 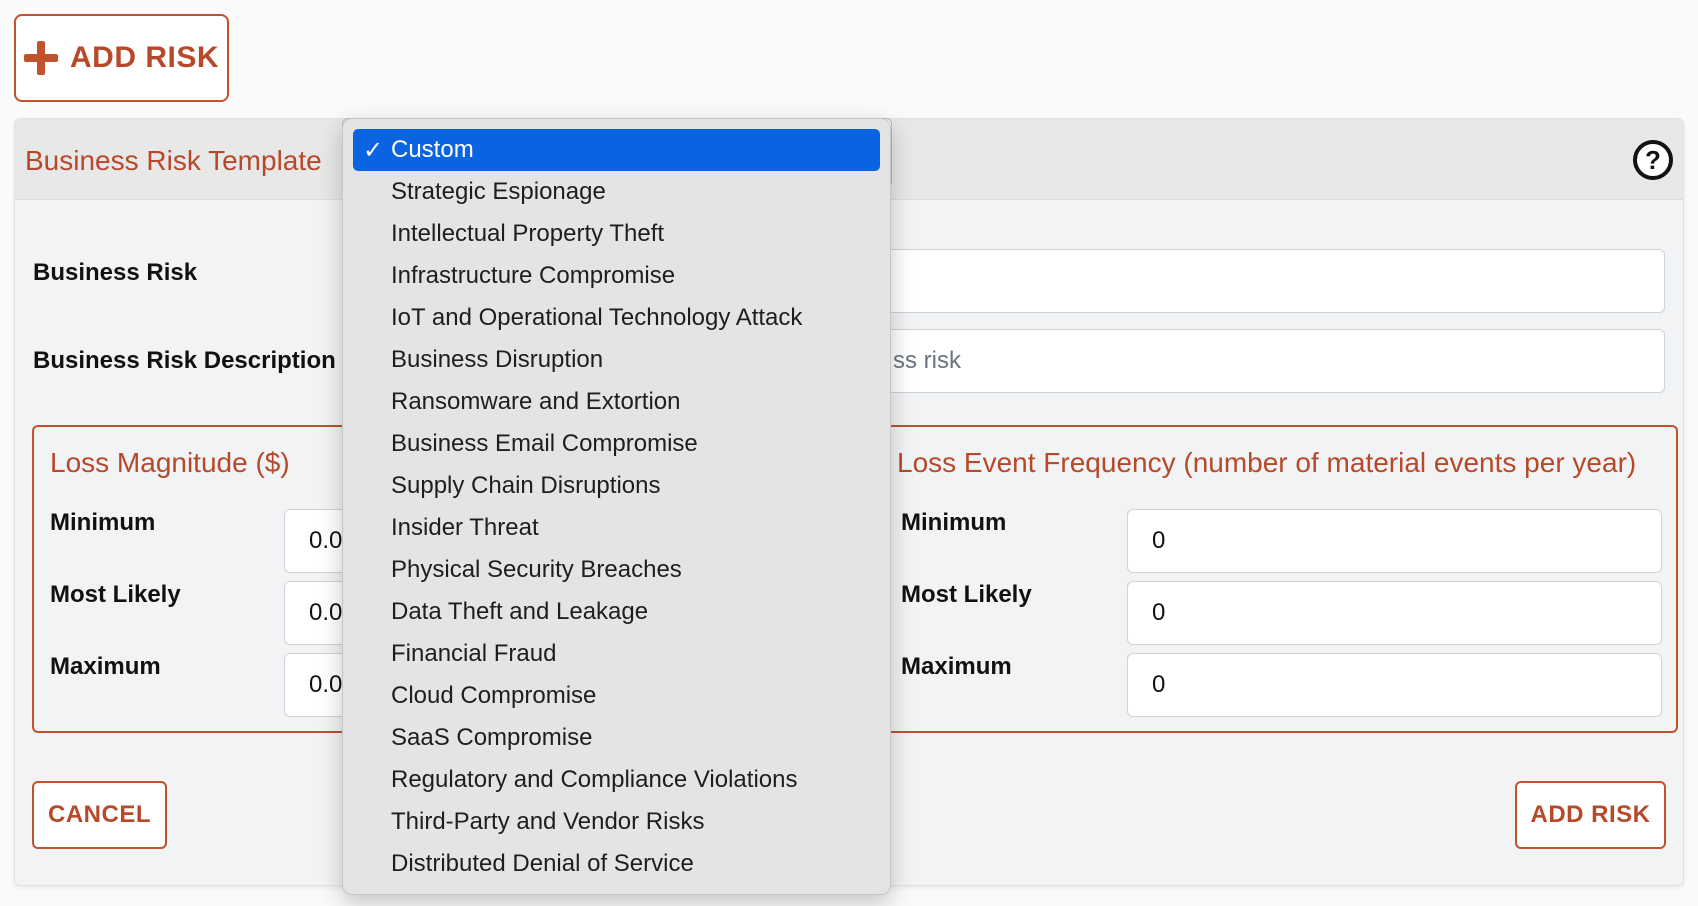 What do you see at coordinates (115, 272) in the screenshot?
I see `business-risk-label: Business Risk` at bounding box center [115, 272].